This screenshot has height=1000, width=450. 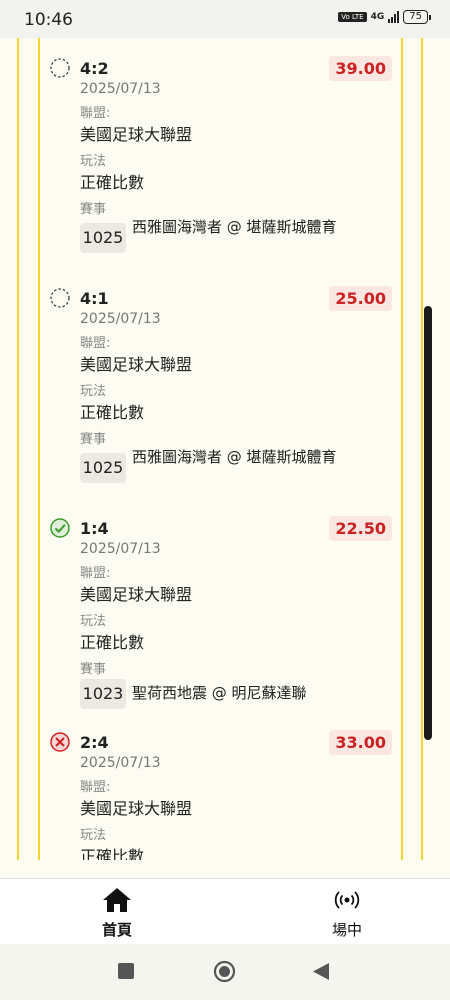 I want to click on bet-score: 4:1, so click(x=94, y=298).